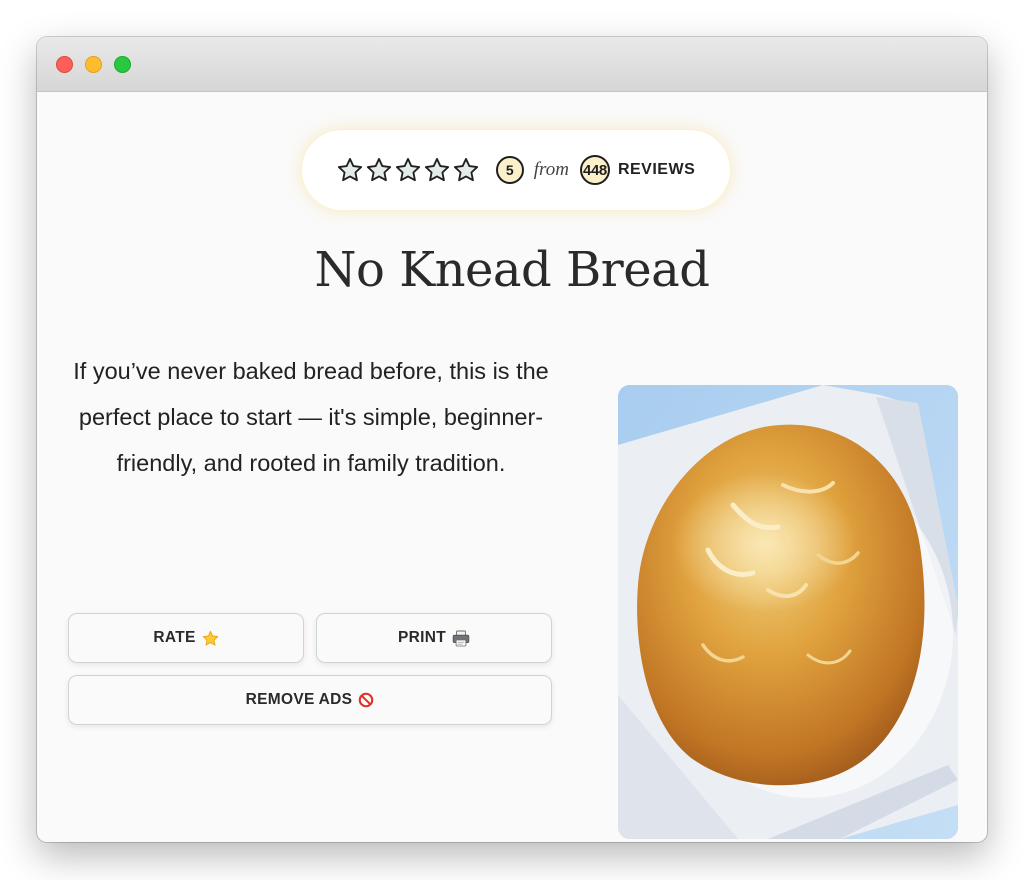 The image size is (1024, 880). What do you see at coordinates (512, 270) in the screenshot?
I see `page-title: No Knead Bread` at bounding box center [512, 270].